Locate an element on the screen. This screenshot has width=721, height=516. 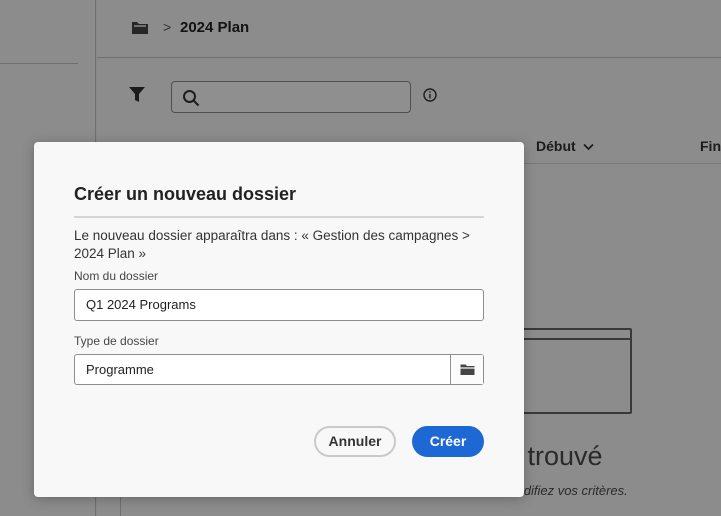
folder-name-input: Q1 2024 Programs is located at coordinates (279, 305).